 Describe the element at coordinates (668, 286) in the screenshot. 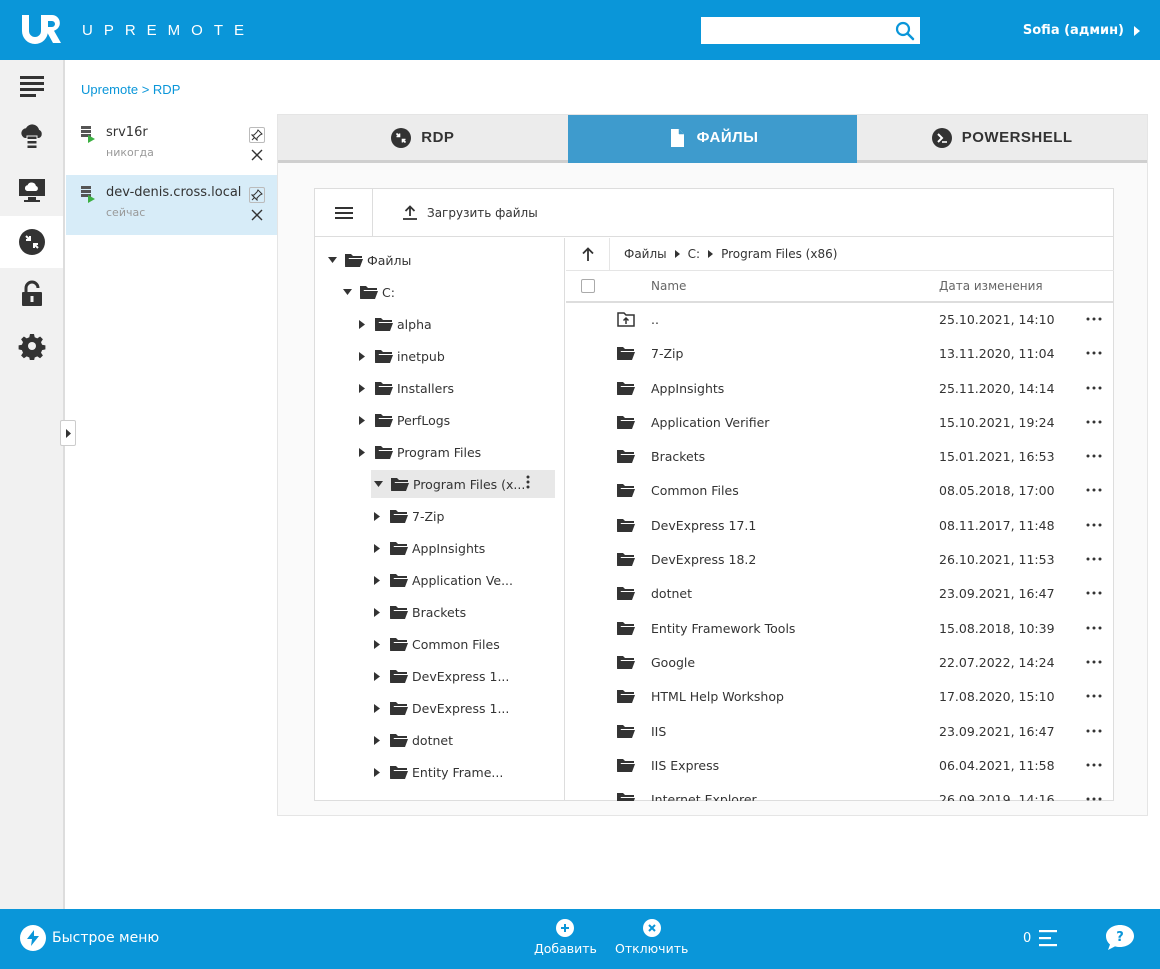

I see `column-name-header: Name` at that location.